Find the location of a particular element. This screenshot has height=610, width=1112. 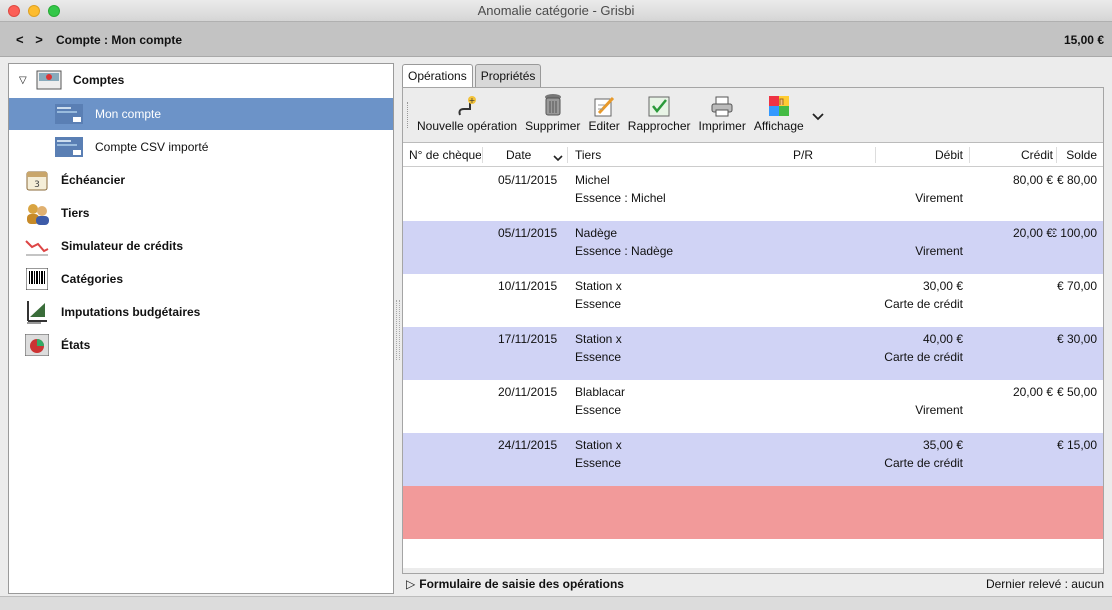

view-tabs: Opérations Propriétés is located at coordinates (472, 75).